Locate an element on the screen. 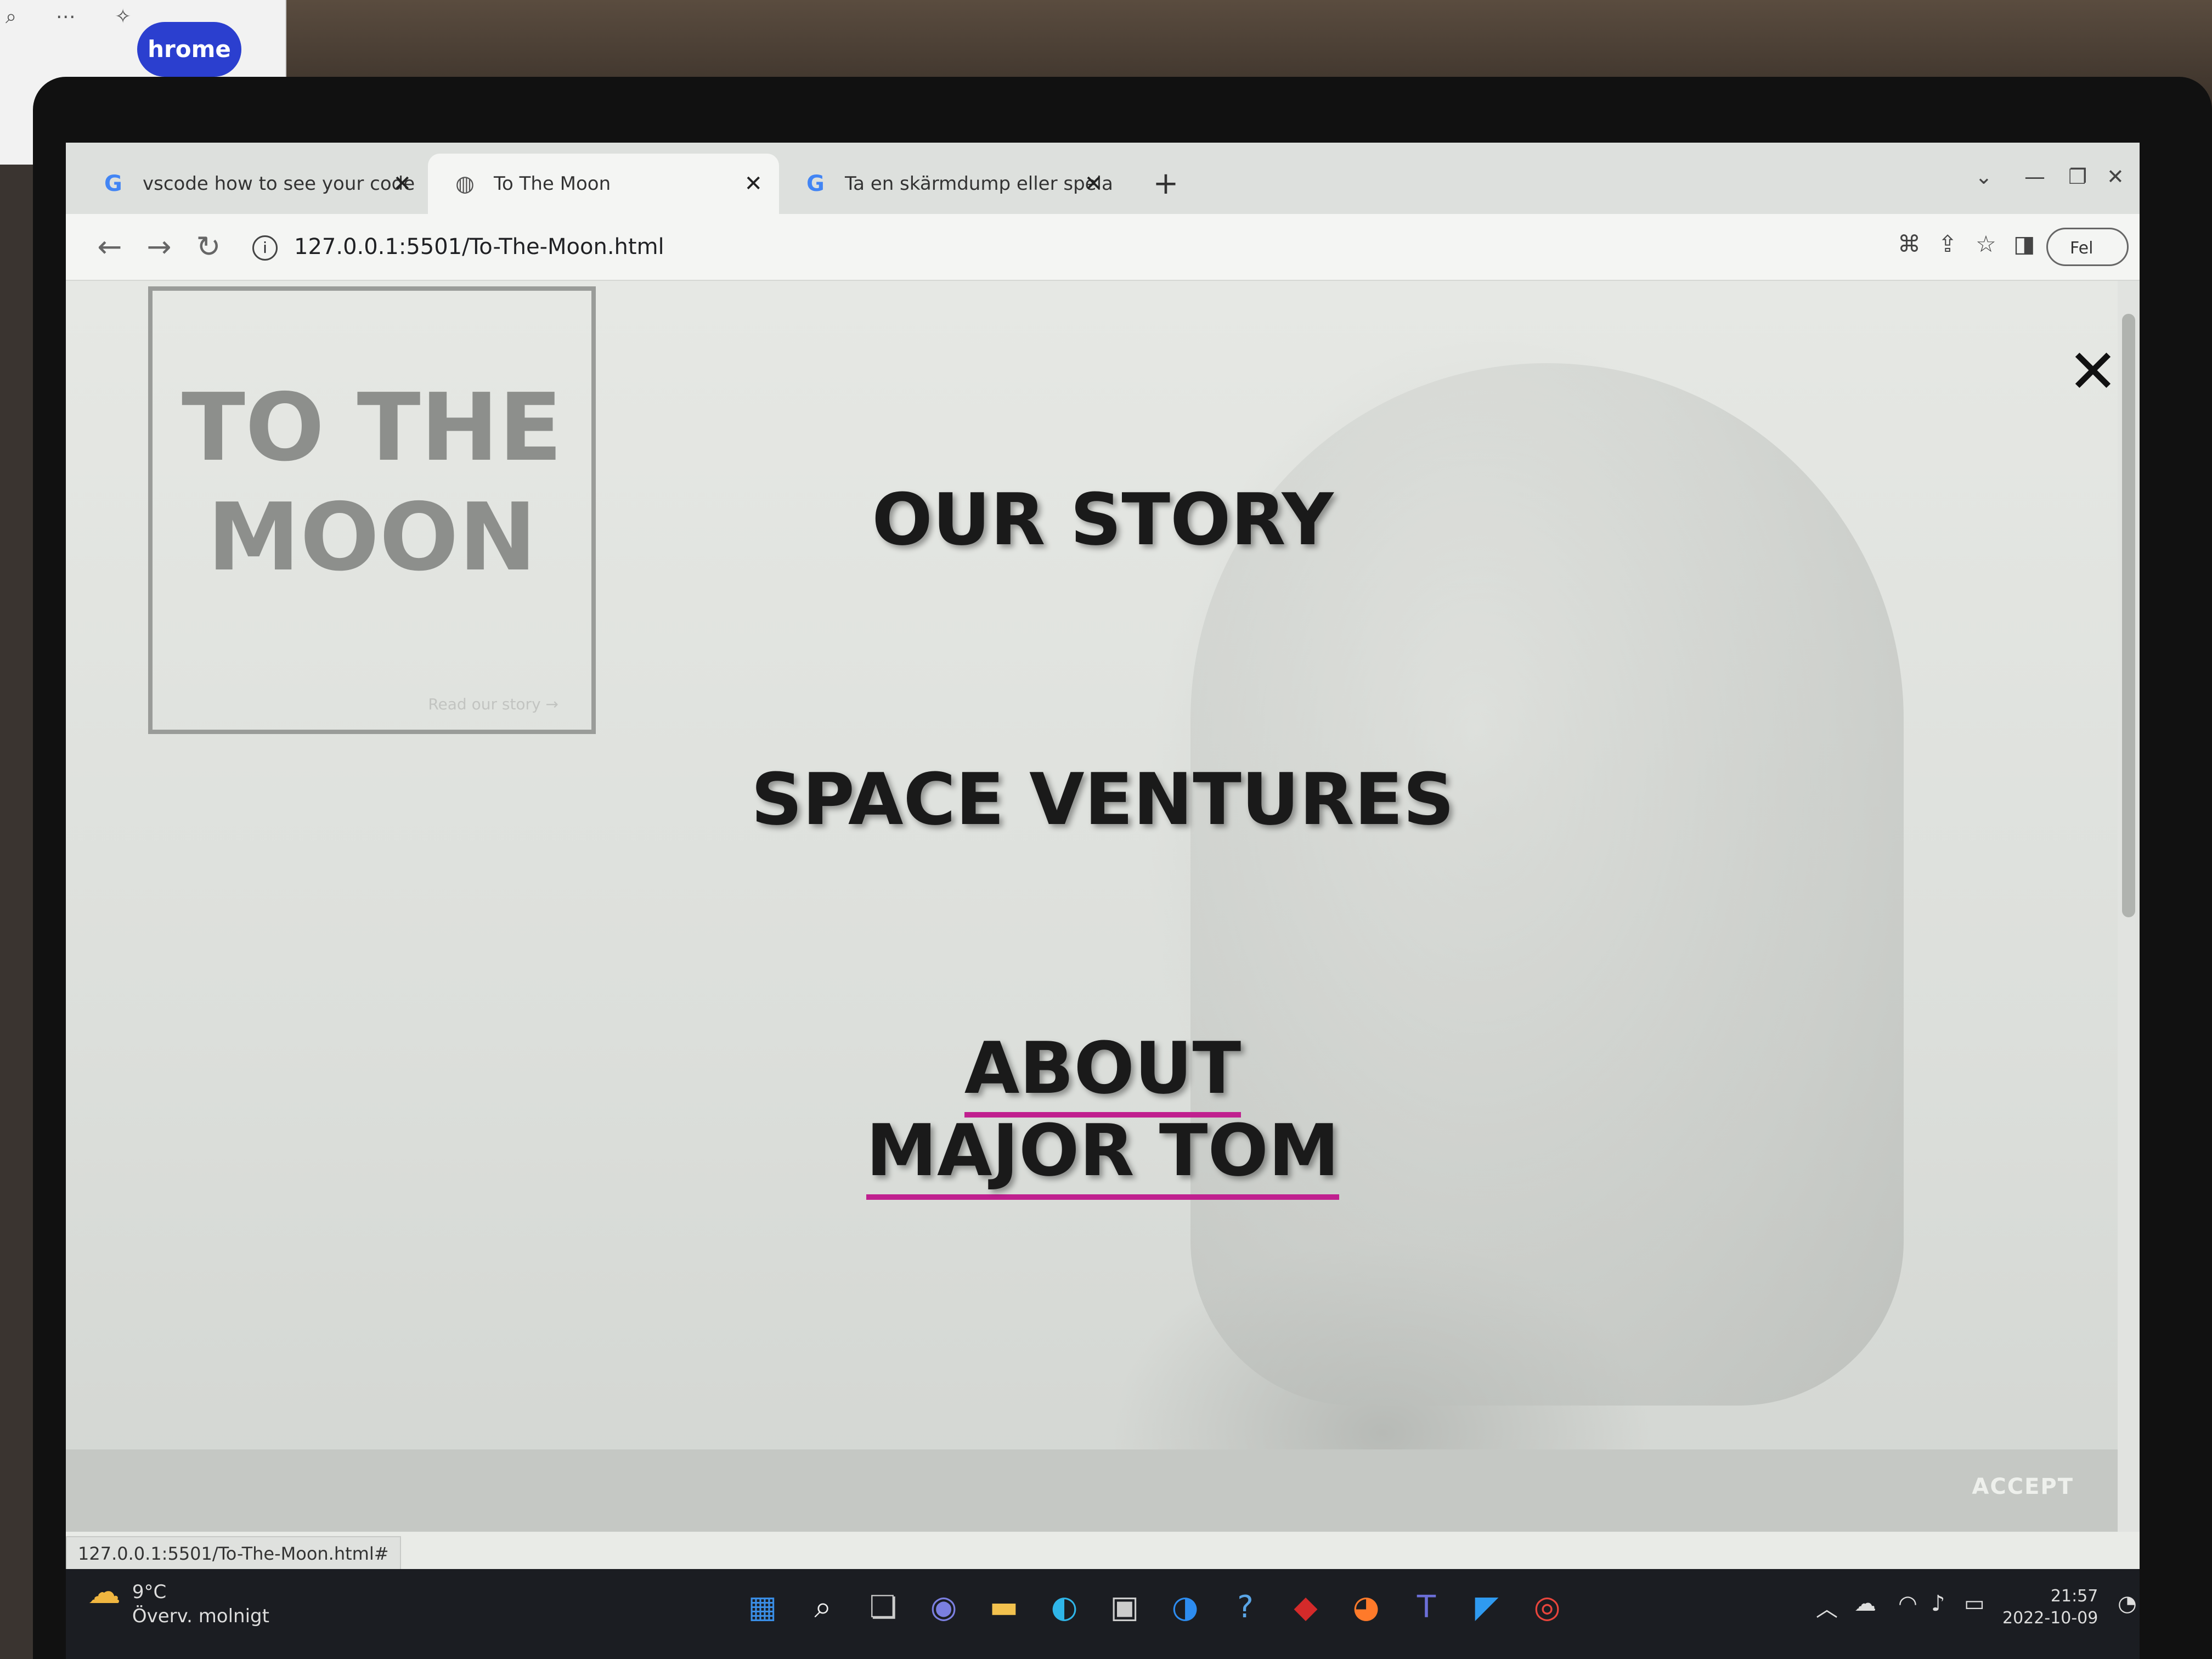 The image size is (2212, 1659). battery-icon: ▭ is located at coordinates (1974, 1603).